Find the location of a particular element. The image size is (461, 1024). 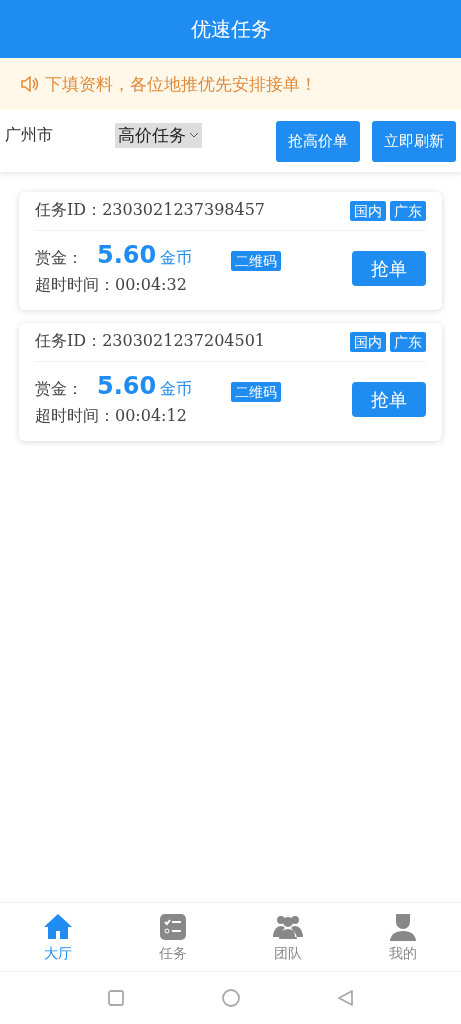

square-nav-icon is located at coordinates (115, 998).